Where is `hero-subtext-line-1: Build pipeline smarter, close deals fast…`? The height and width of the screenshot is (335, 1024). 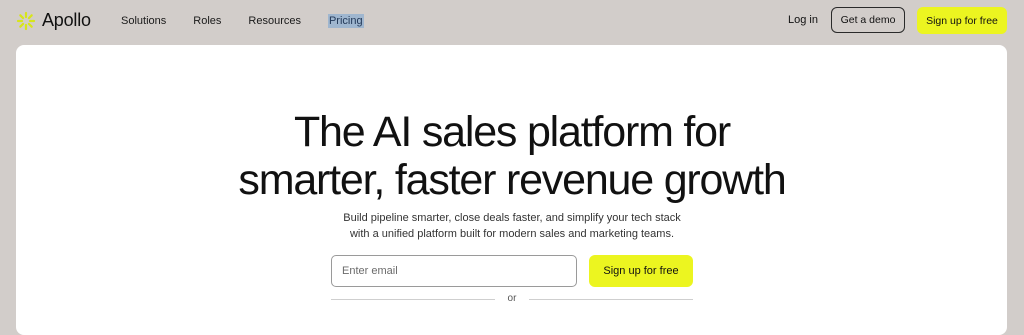 hero-subtext-line-1: Build pipeline smarter, close deals fast… is located at coordinates (512, 218).